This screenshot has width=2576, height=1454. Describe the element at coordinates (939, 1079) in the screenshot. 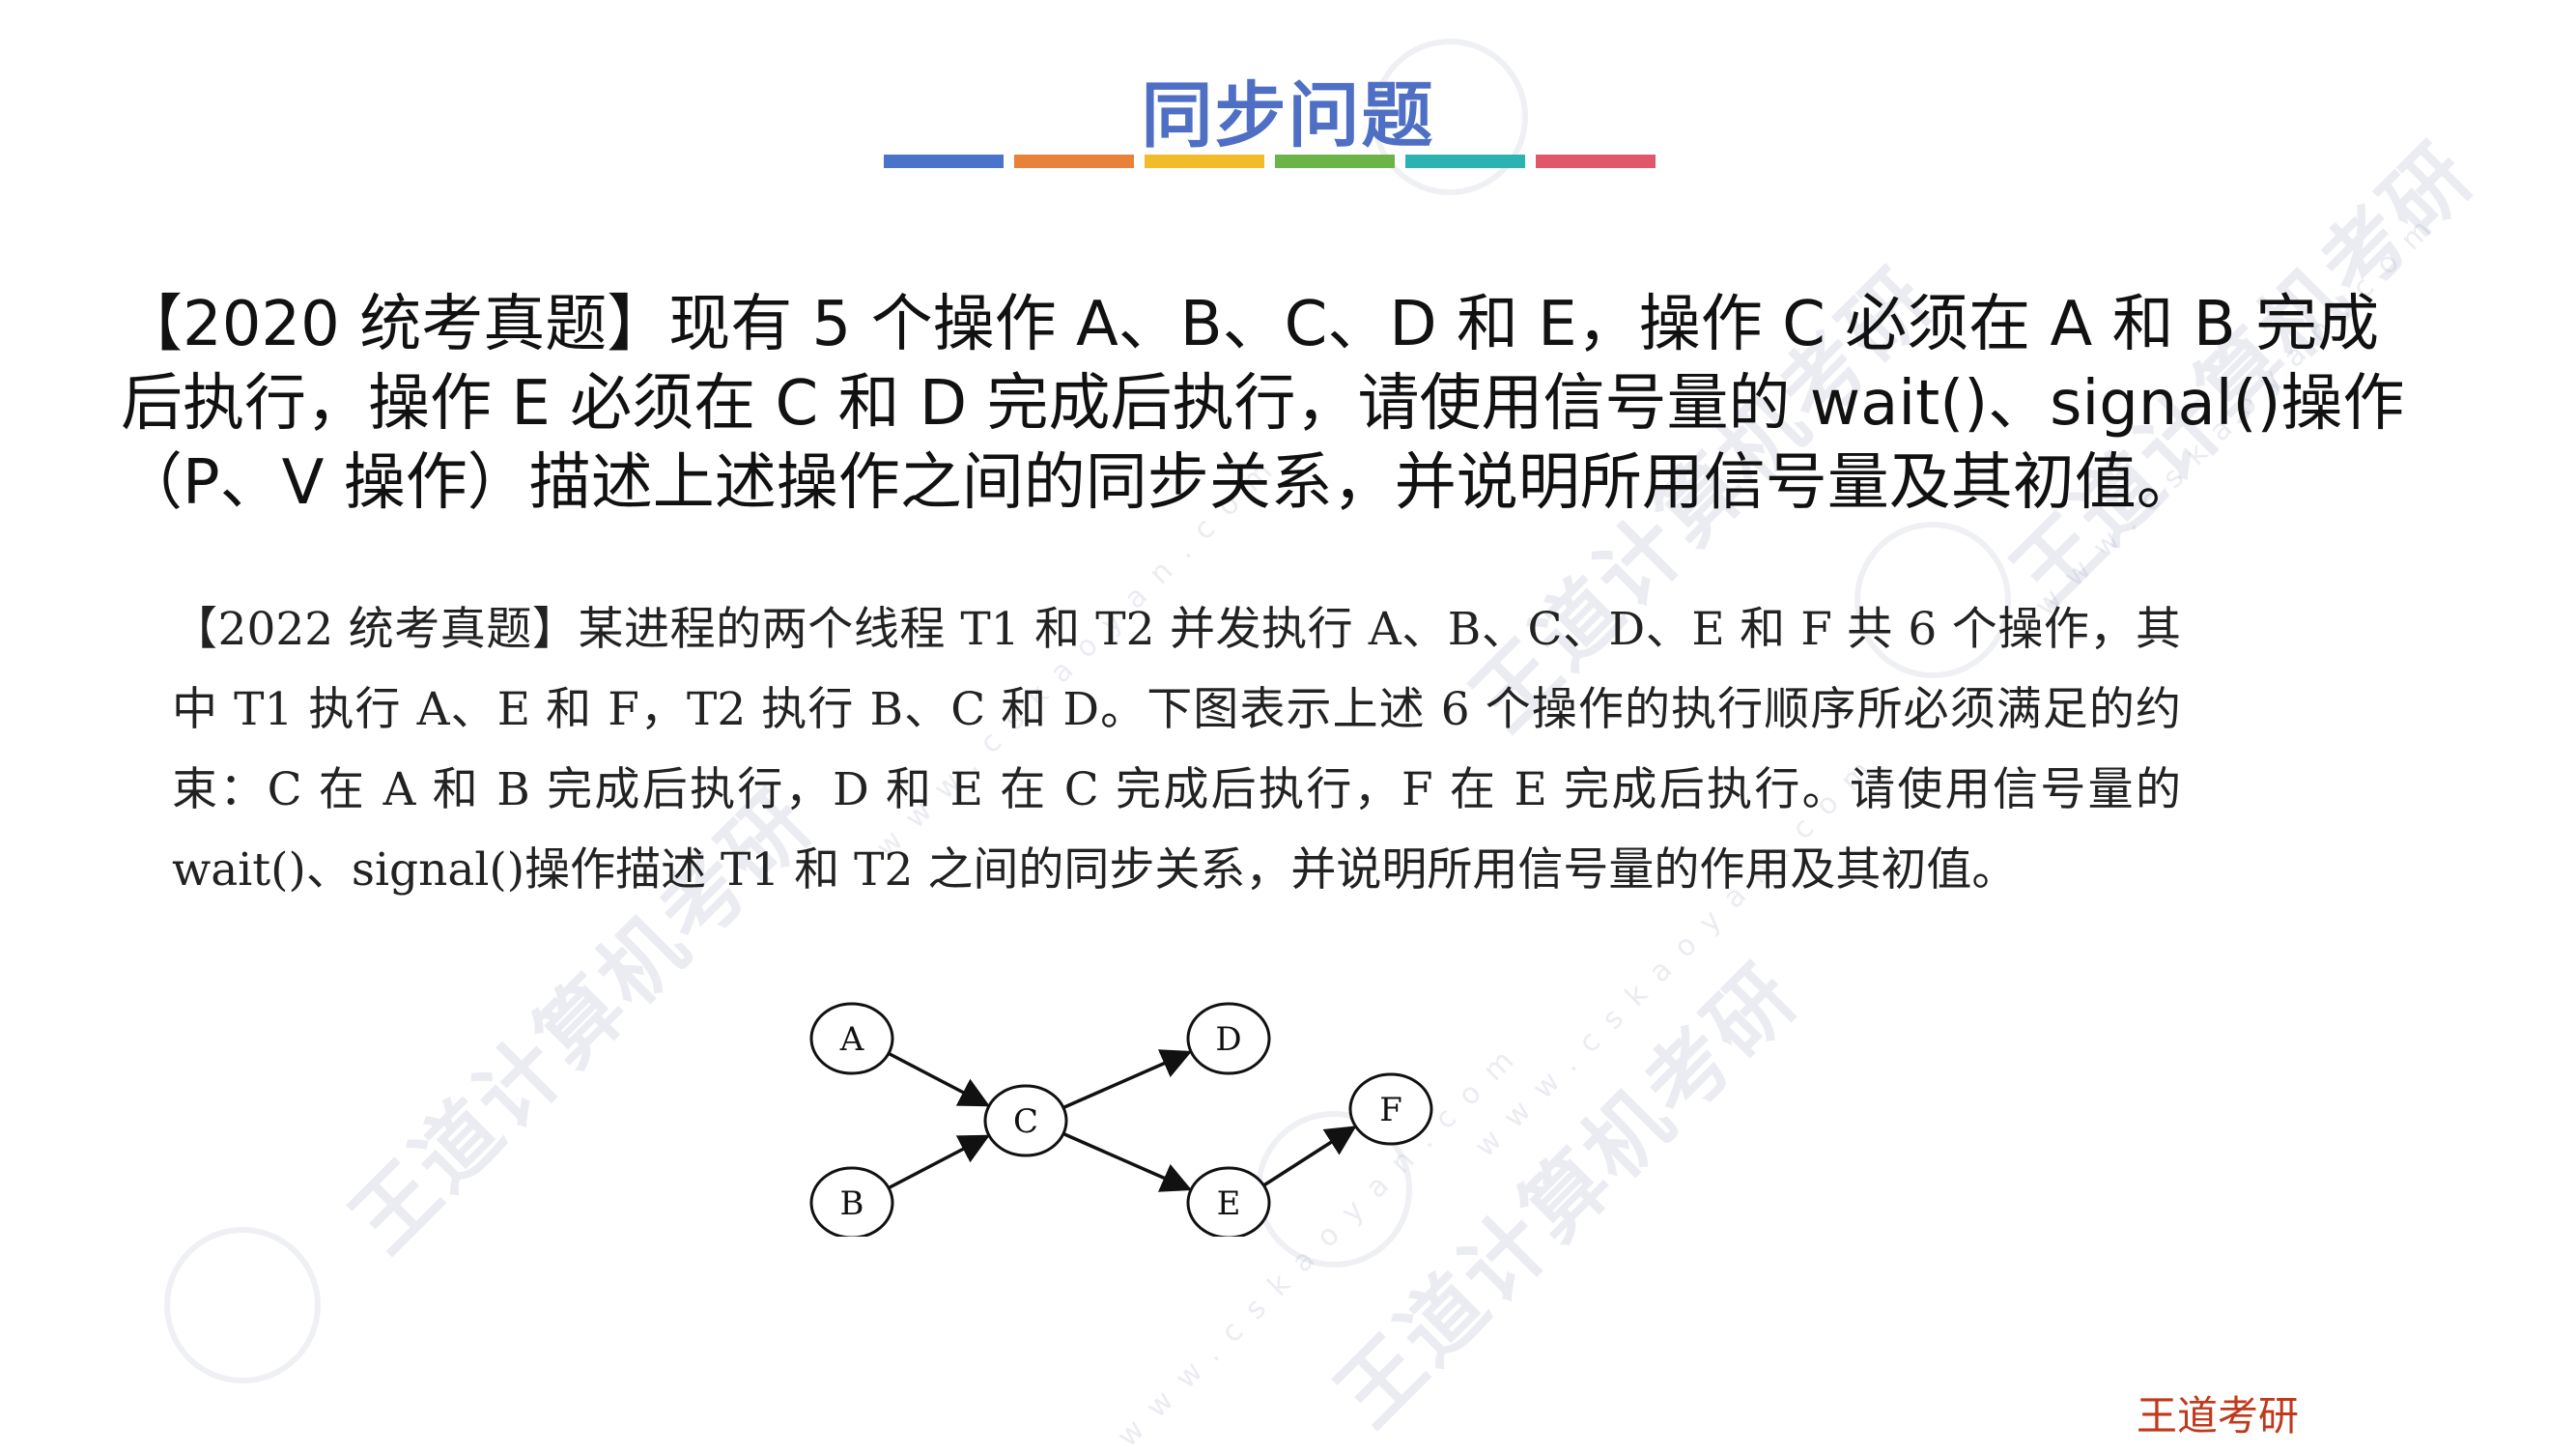

I see `edge-a-c` at that location.